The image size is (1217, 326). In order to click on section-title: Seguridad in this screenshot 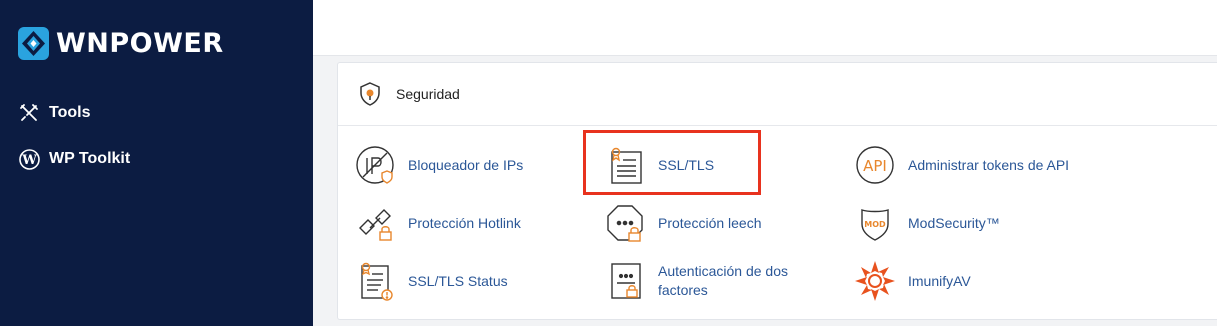, I will do `click(428, 94)`.